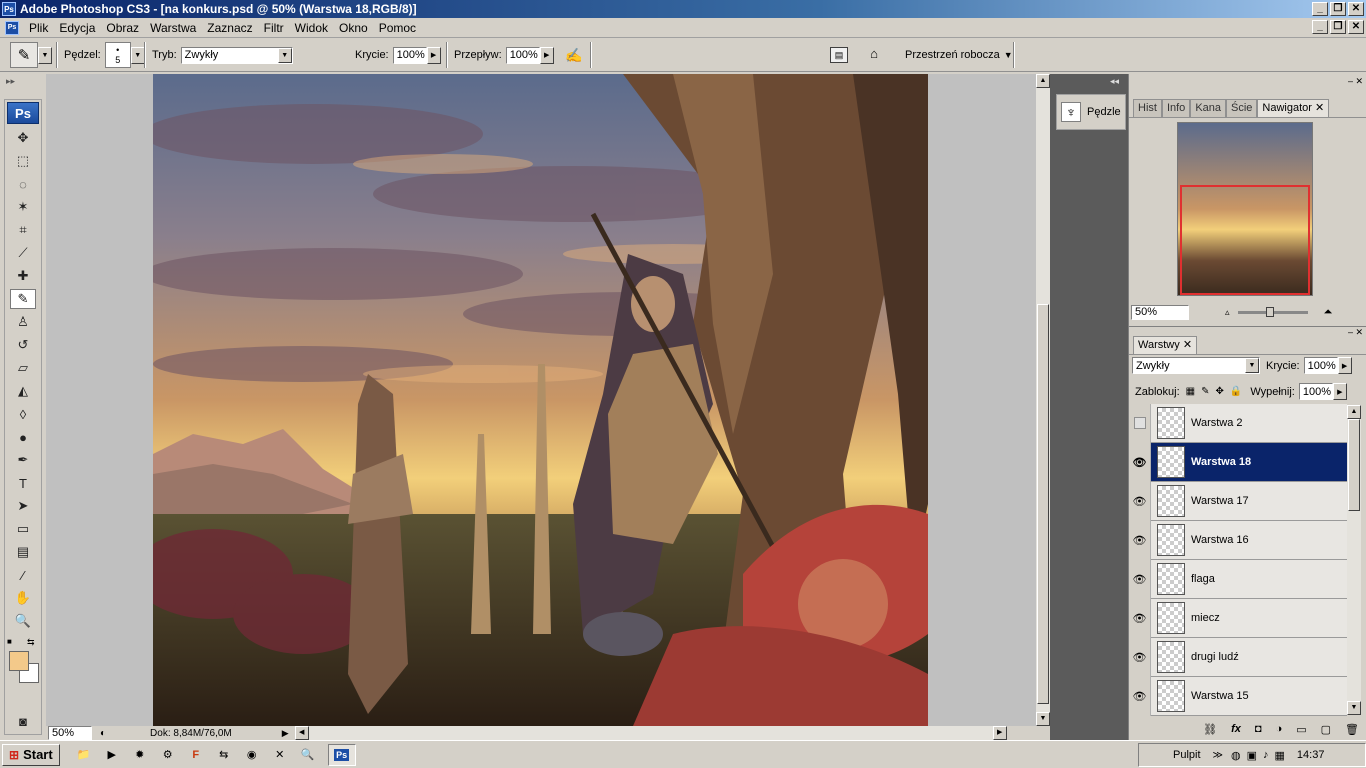 The image size is (1366, 768). What do you see at coordinates (1338, 9) in the screenshot?
I see `restore-button: ❐` at bounding box center [1338, 9].